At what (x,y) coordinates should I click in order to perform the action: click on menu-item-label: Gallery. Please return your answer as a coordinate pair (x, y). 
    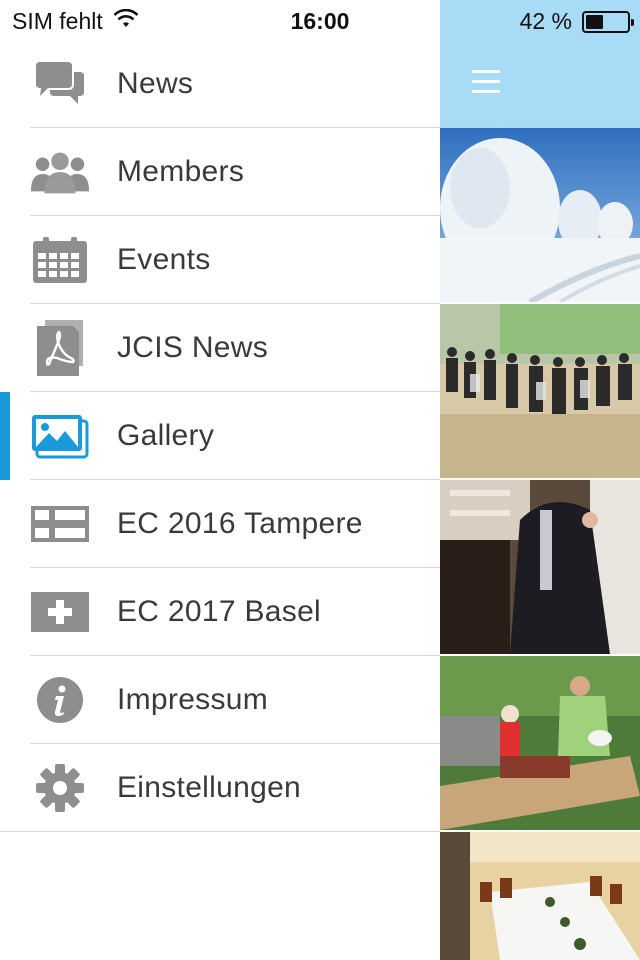
    Looking at the image, I should click on (166, 435).